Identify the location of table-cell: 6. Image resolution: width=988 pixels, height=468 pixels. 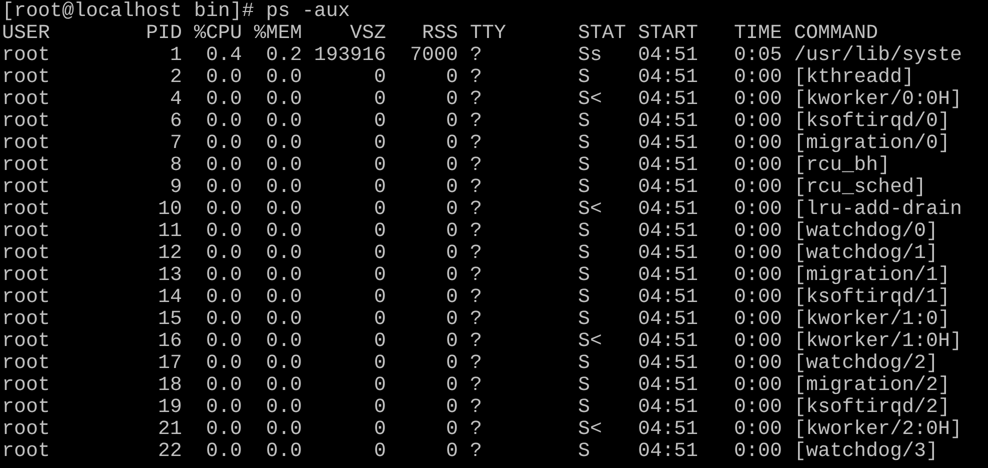
(176, 122).